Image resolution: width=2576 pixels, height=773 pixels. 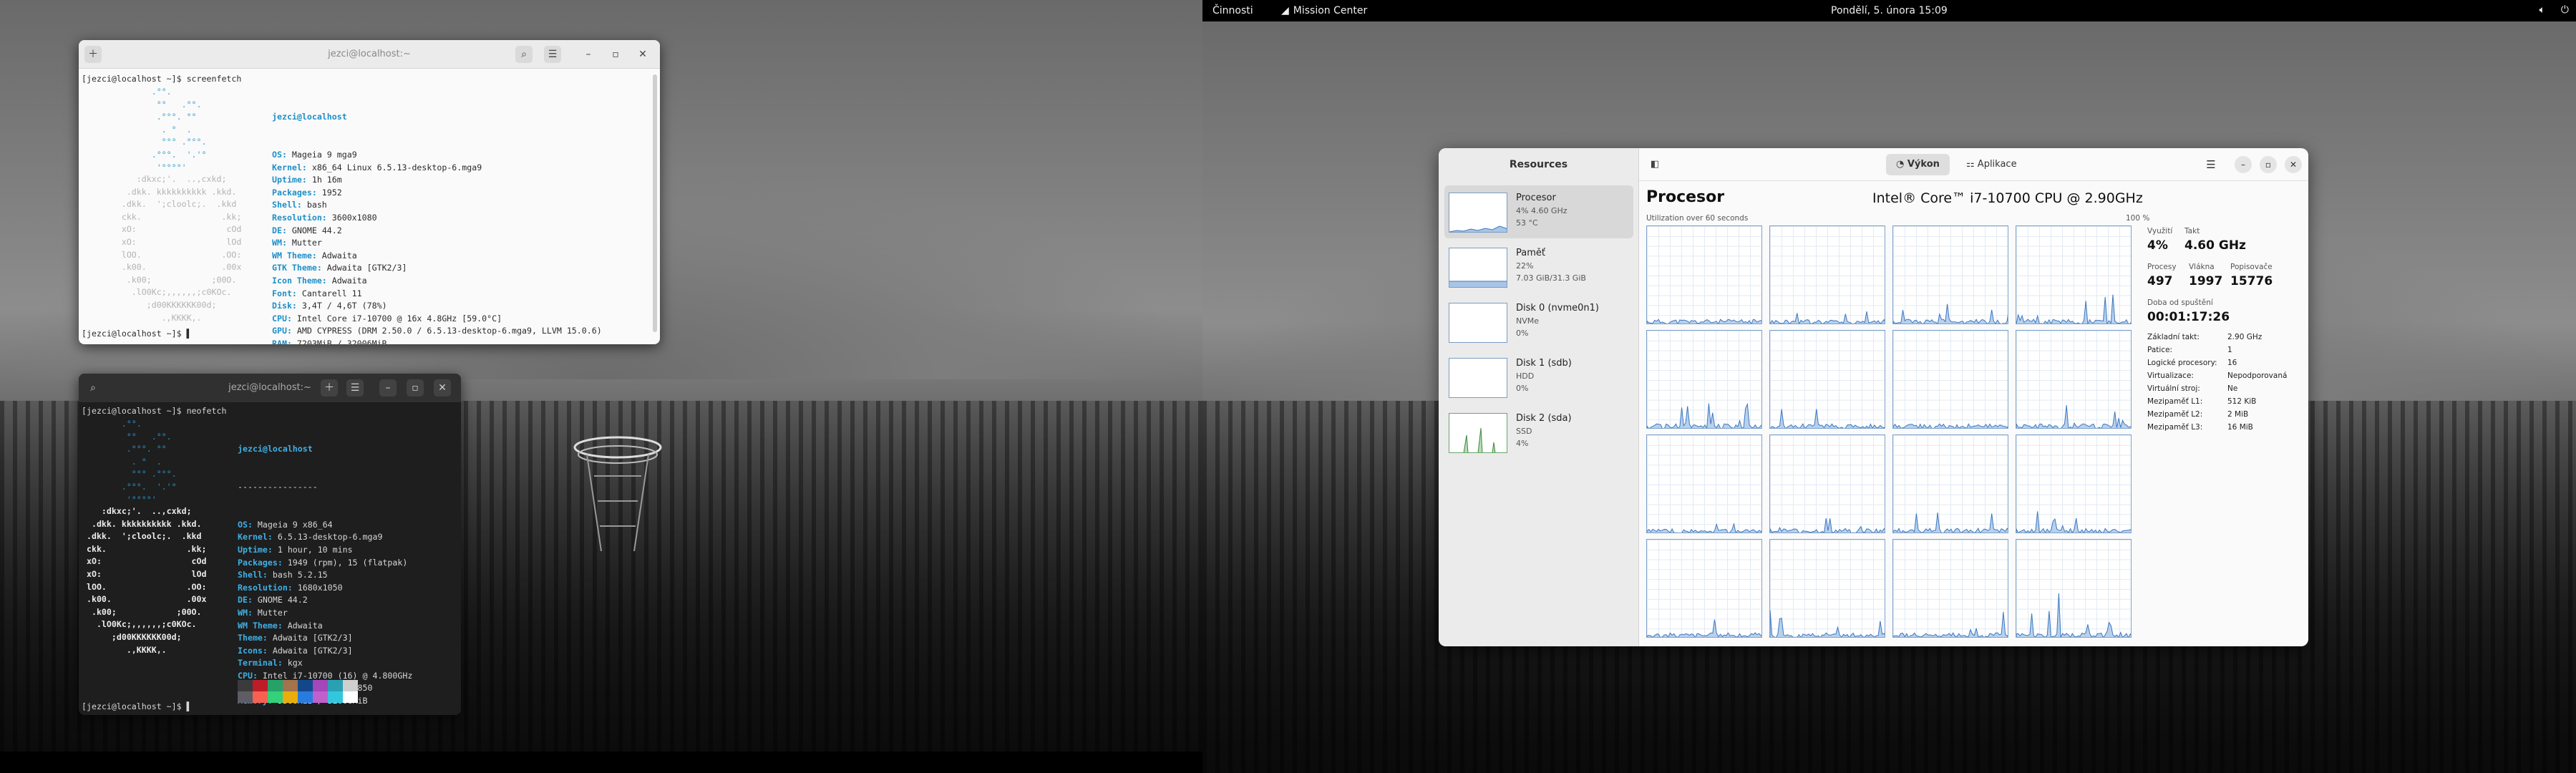 I want to click on info-row: Uptime: 1h 16m, so click(x=437, y=180).